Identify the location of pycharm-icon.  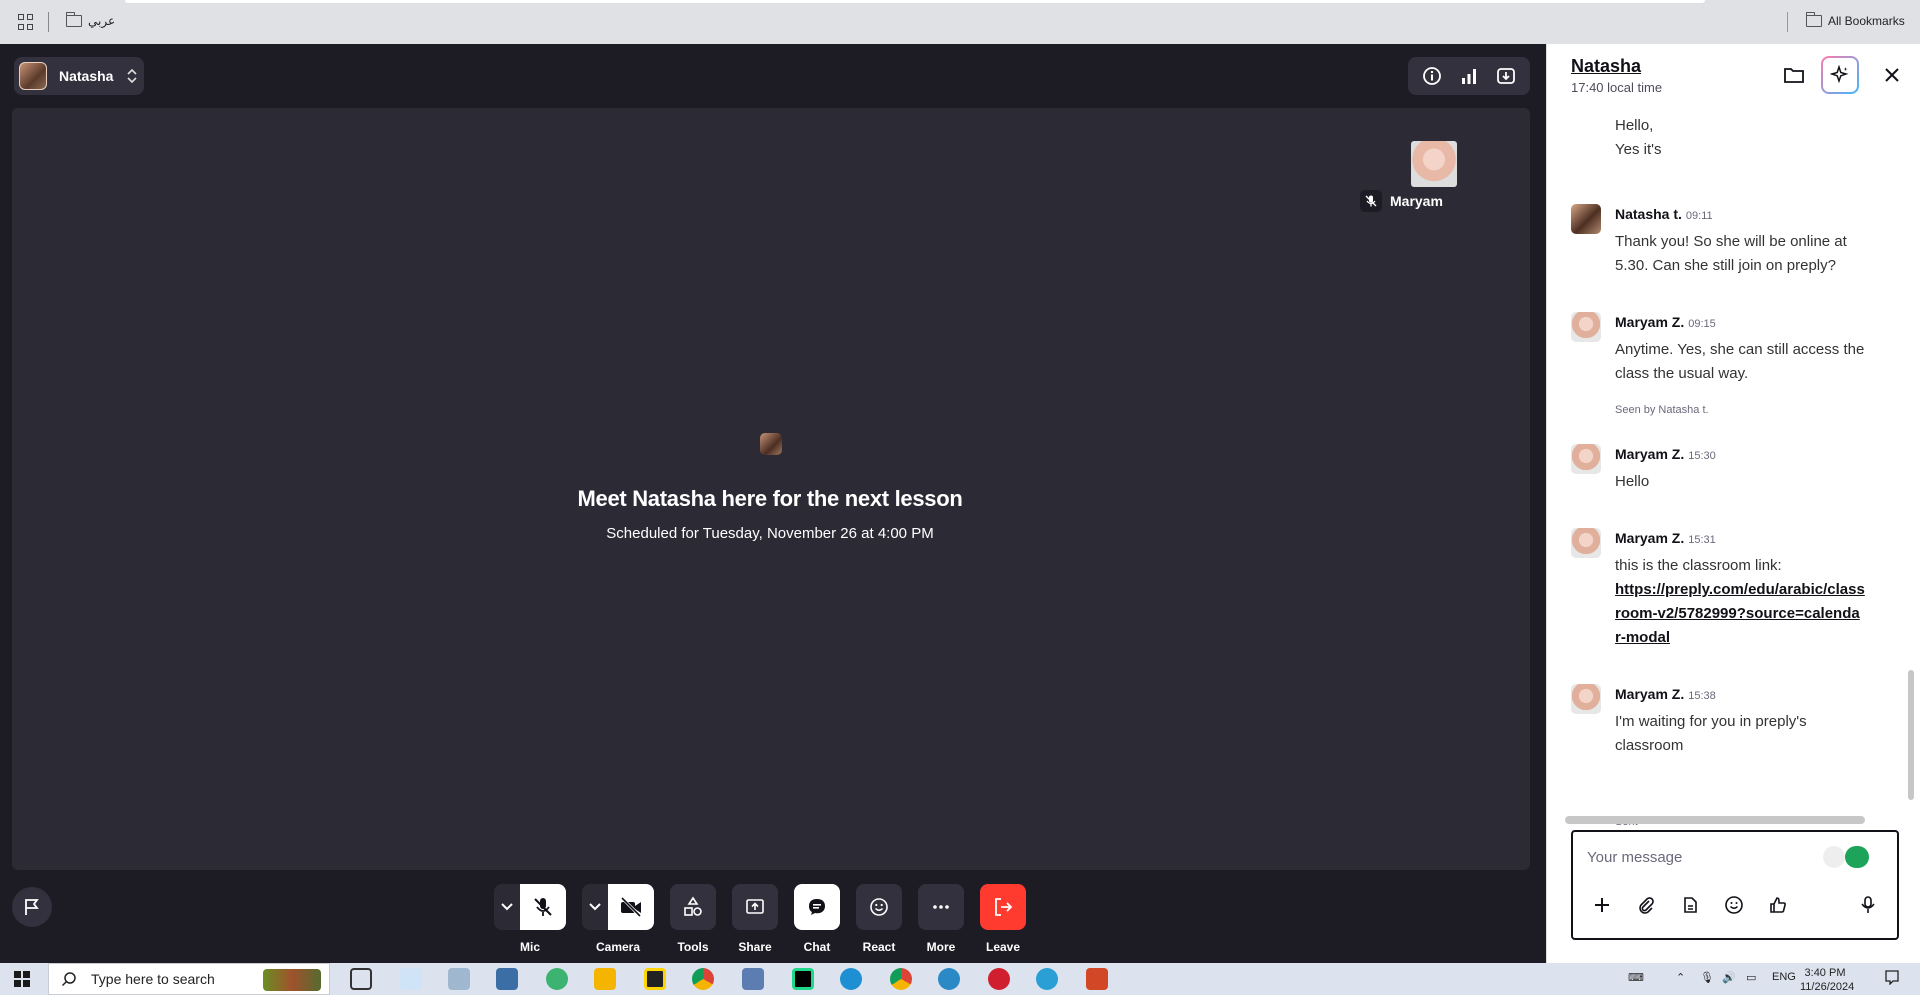
(803, 979).